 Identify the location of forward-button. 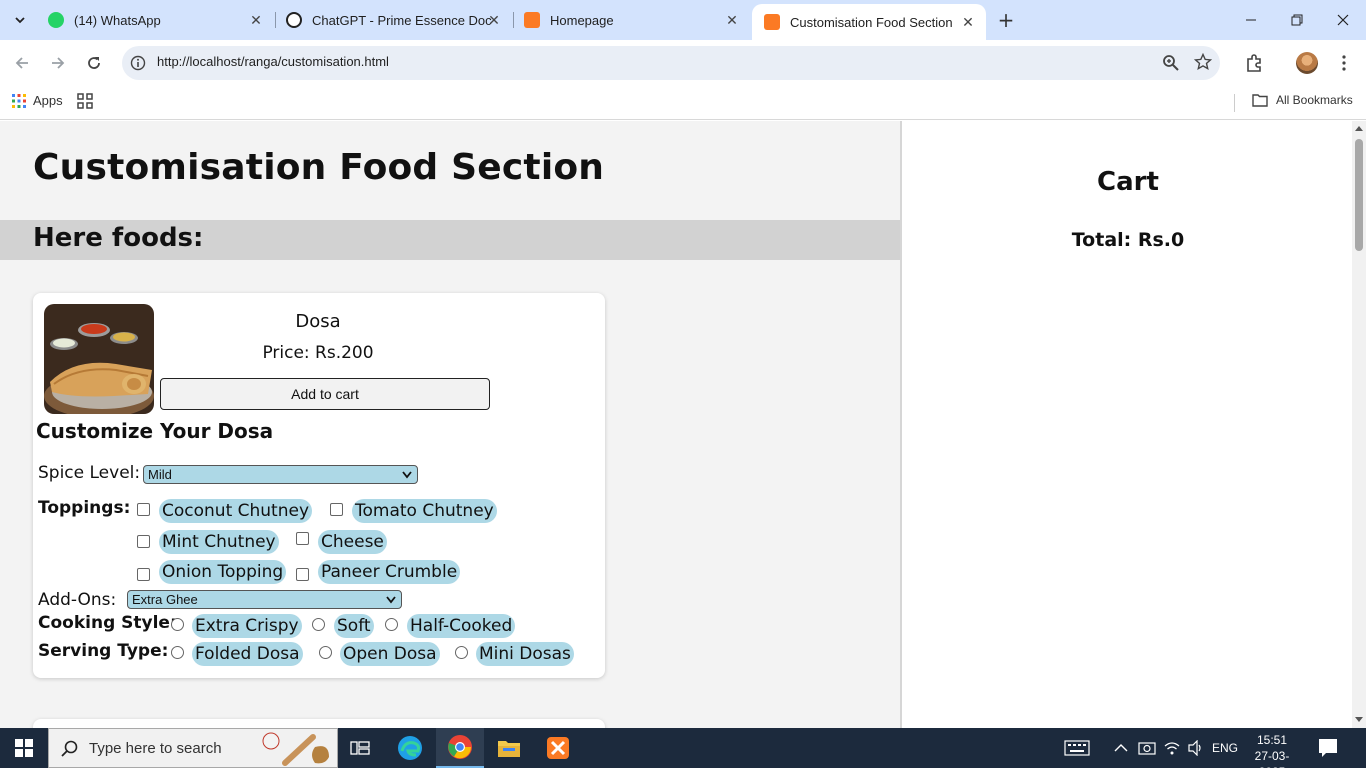
(58, 63).